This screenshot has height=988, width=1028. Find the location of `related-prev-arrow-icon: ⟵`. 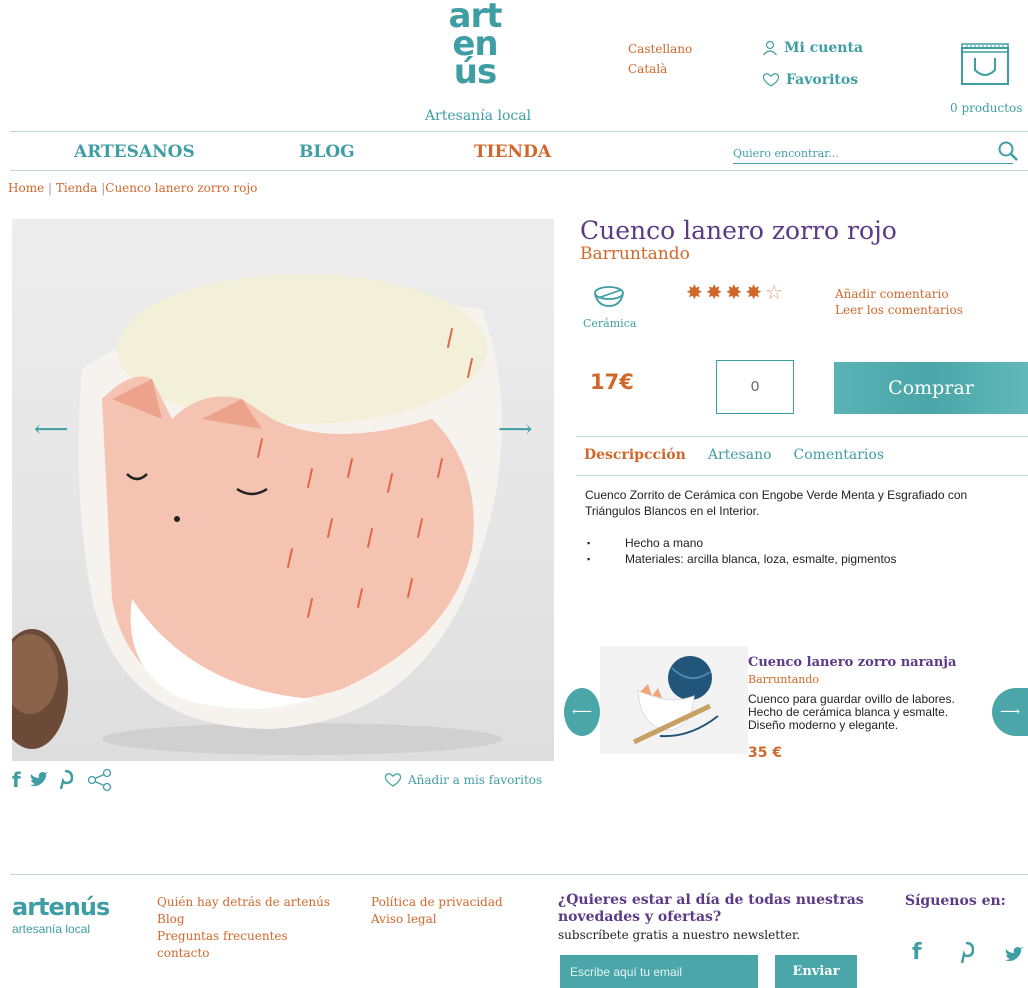

related-prev-arrow-icon: ⟵ is located at coordinates (582, 712).